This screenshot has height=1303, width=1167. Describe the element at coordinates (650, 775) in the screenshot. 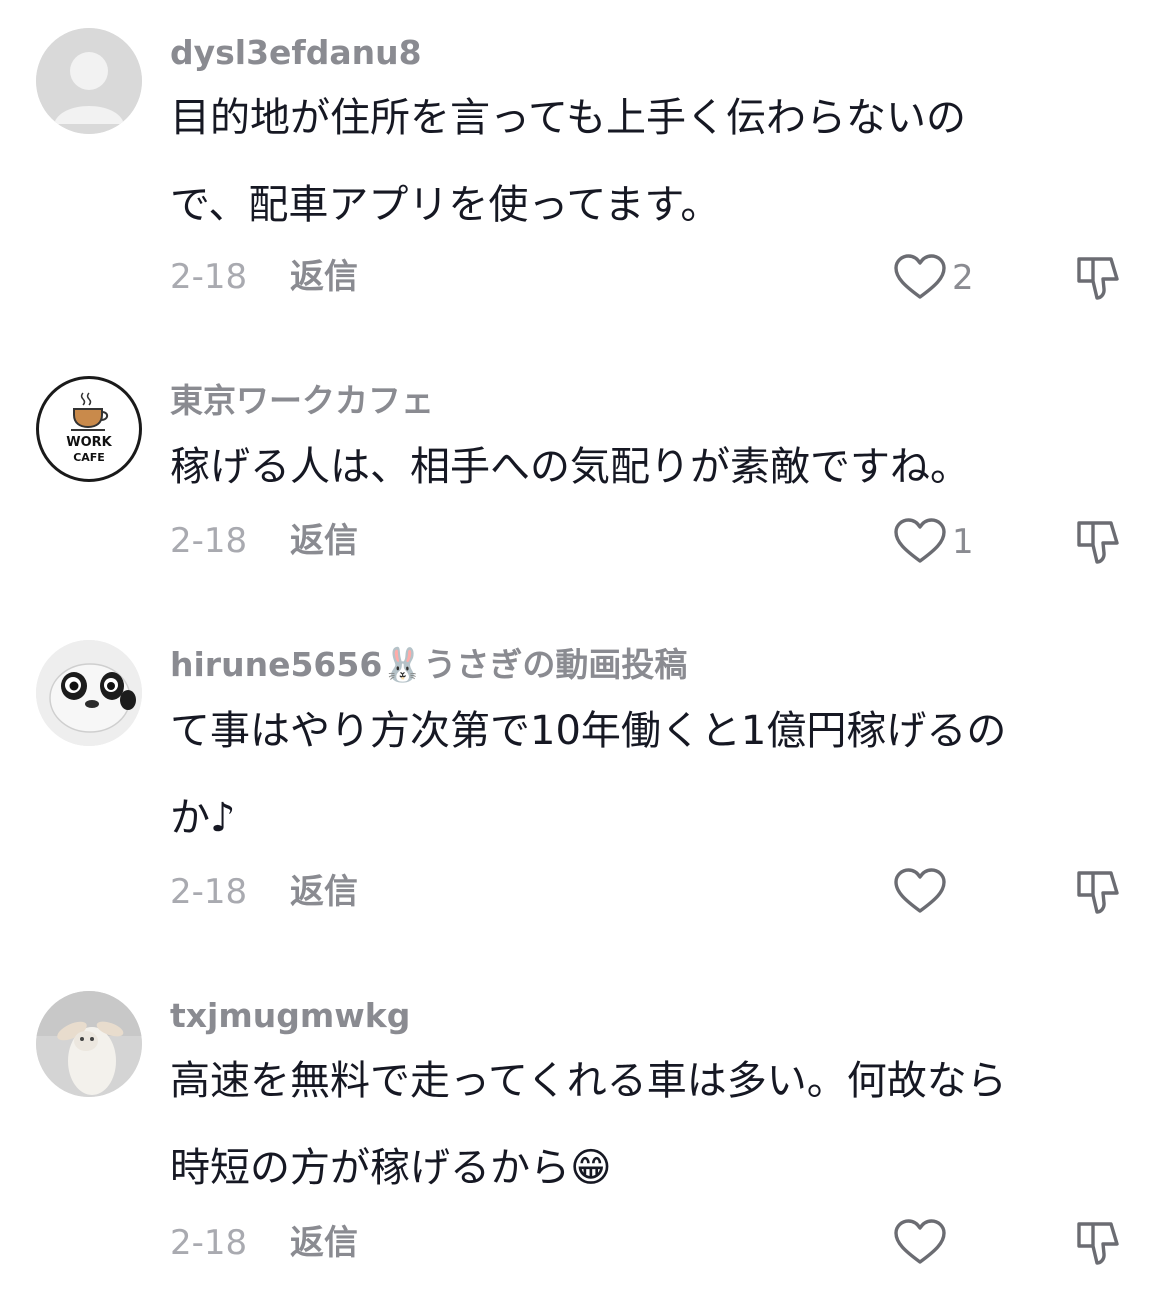

I see `comment-text: て事はやり方次第で10年働くと1億円稼げるの か♪` at that location.